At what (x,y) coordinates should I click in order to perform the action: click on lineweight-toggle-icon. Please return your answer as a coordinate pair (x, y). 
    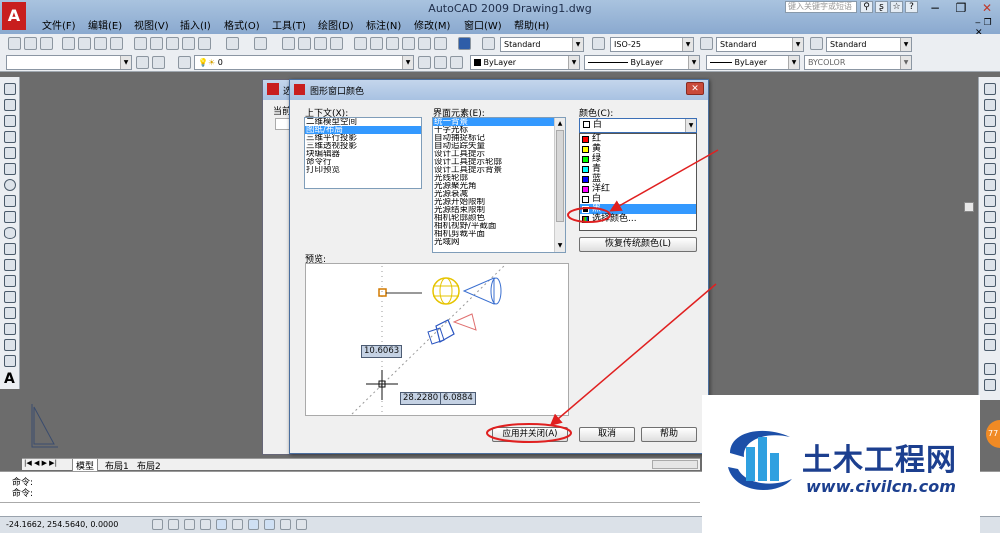
    Looking at the image, I should click on (285, 524).